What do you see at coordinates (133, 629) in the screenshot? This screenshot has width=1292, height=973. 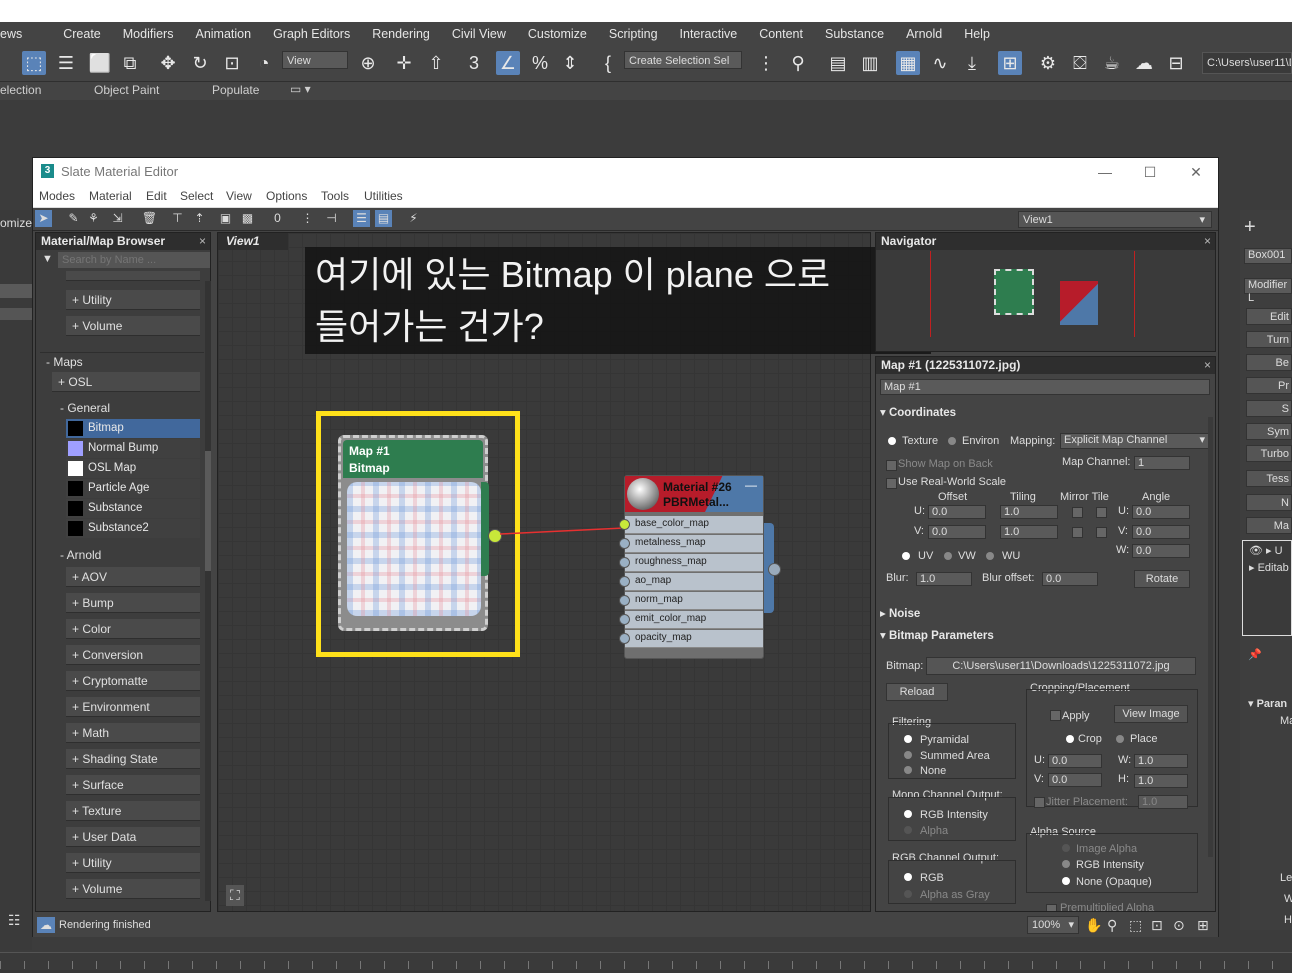 I see `browser-arnold-category: + Color` at bounding box center [133, 629].